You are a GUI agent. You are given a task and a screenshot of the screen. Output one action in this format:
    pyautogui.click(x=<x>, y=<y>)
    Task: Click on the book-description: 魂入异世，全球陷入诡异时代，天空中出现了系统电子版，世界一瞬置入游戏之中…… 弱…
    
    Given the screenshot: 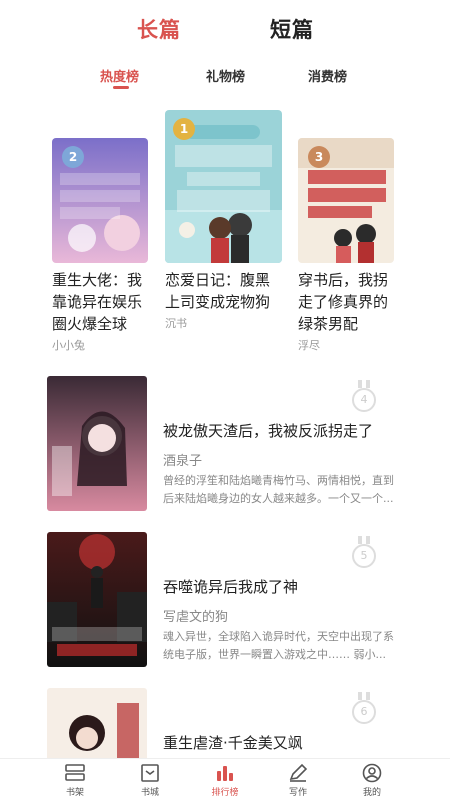 What is the action you would take?
    pyautogui.click(x=278, y=645)
    